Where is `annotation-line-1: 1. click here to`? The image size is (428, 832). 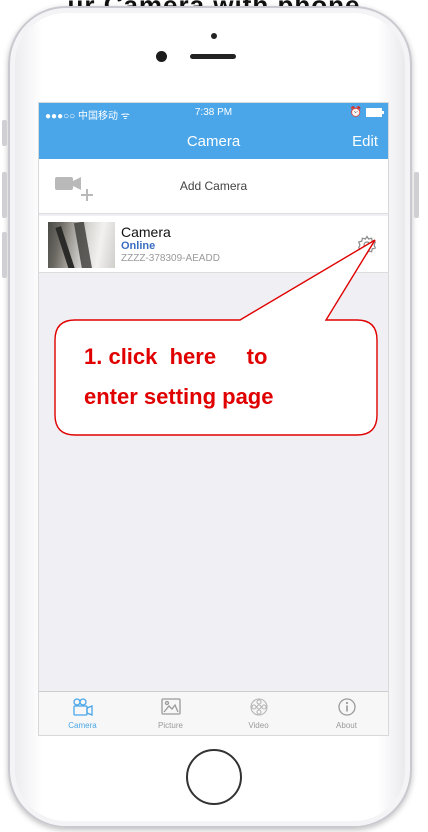 annotation-line-1: 1. click here to is located at coordinates (176, 356).